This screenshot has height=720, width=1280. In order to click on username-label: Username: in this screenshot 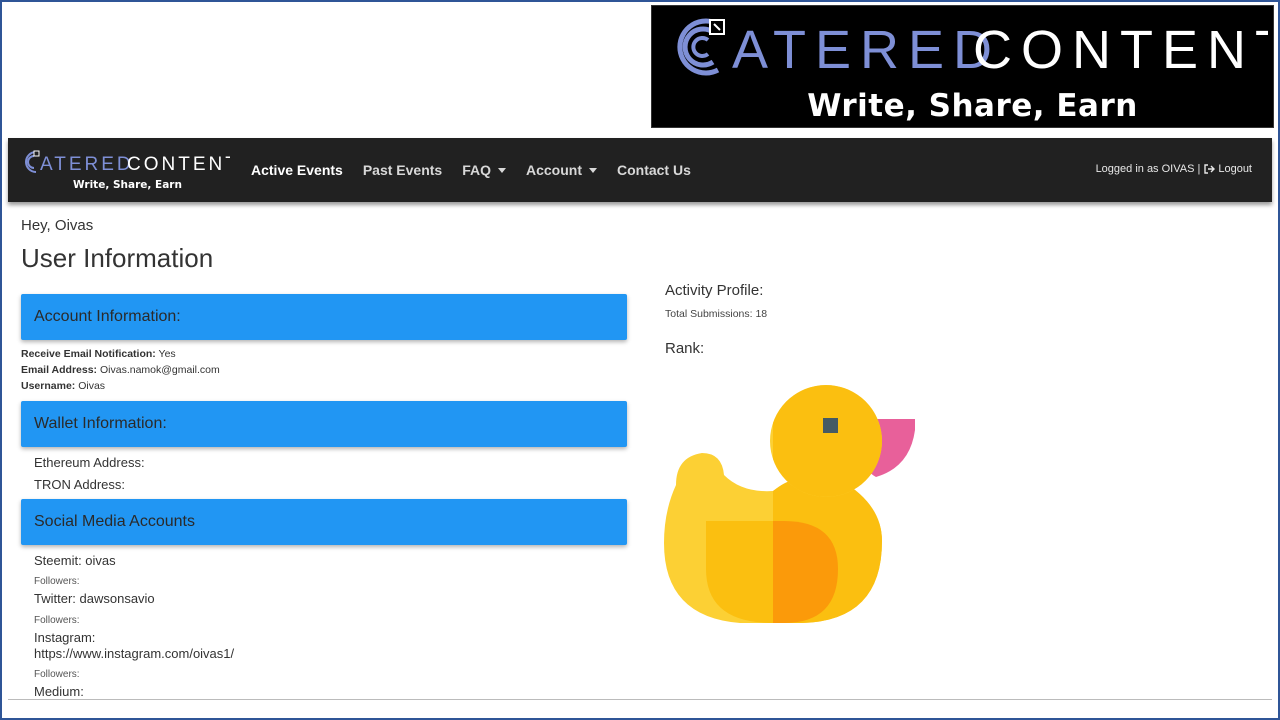, I will do `click(48, 386)`.